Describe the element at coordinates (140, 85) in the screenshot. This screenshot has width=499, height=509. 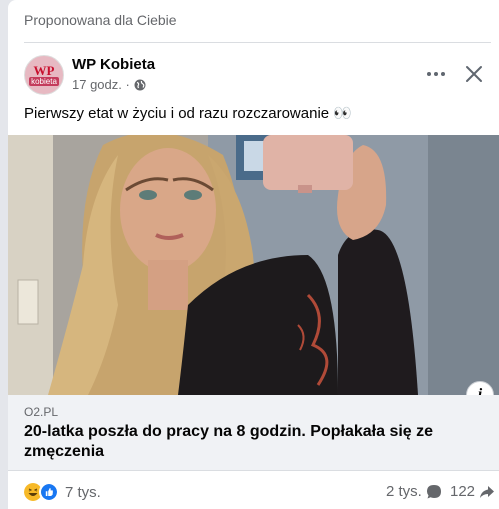
I see `globe-icon` at that location.